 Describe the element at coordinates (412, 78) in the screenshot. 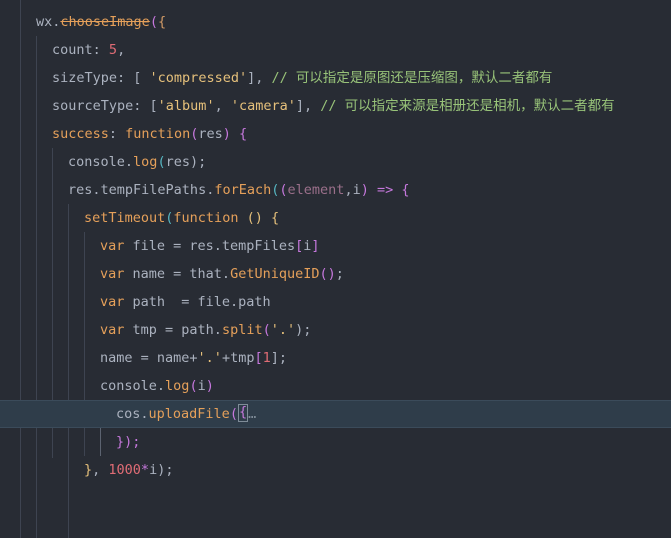

I see `token-comment: // 可以指定是原图还是压缩图，默认二者都有` at that location.